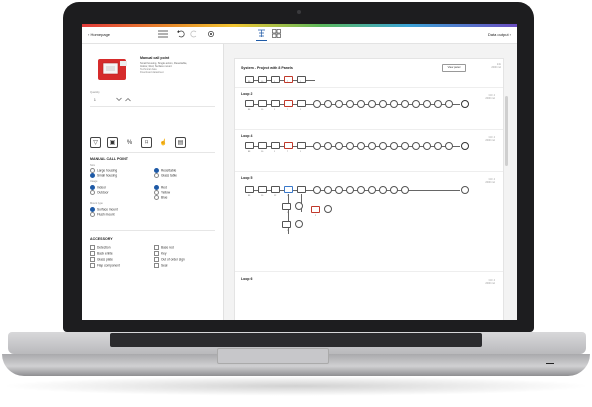 Image resolution: width=592 pixels, height=407 pixels. What do you see at coordinates (93, 165) in the screenshot?
I see `size-group-label: Size` at bounding box center [93, 165].